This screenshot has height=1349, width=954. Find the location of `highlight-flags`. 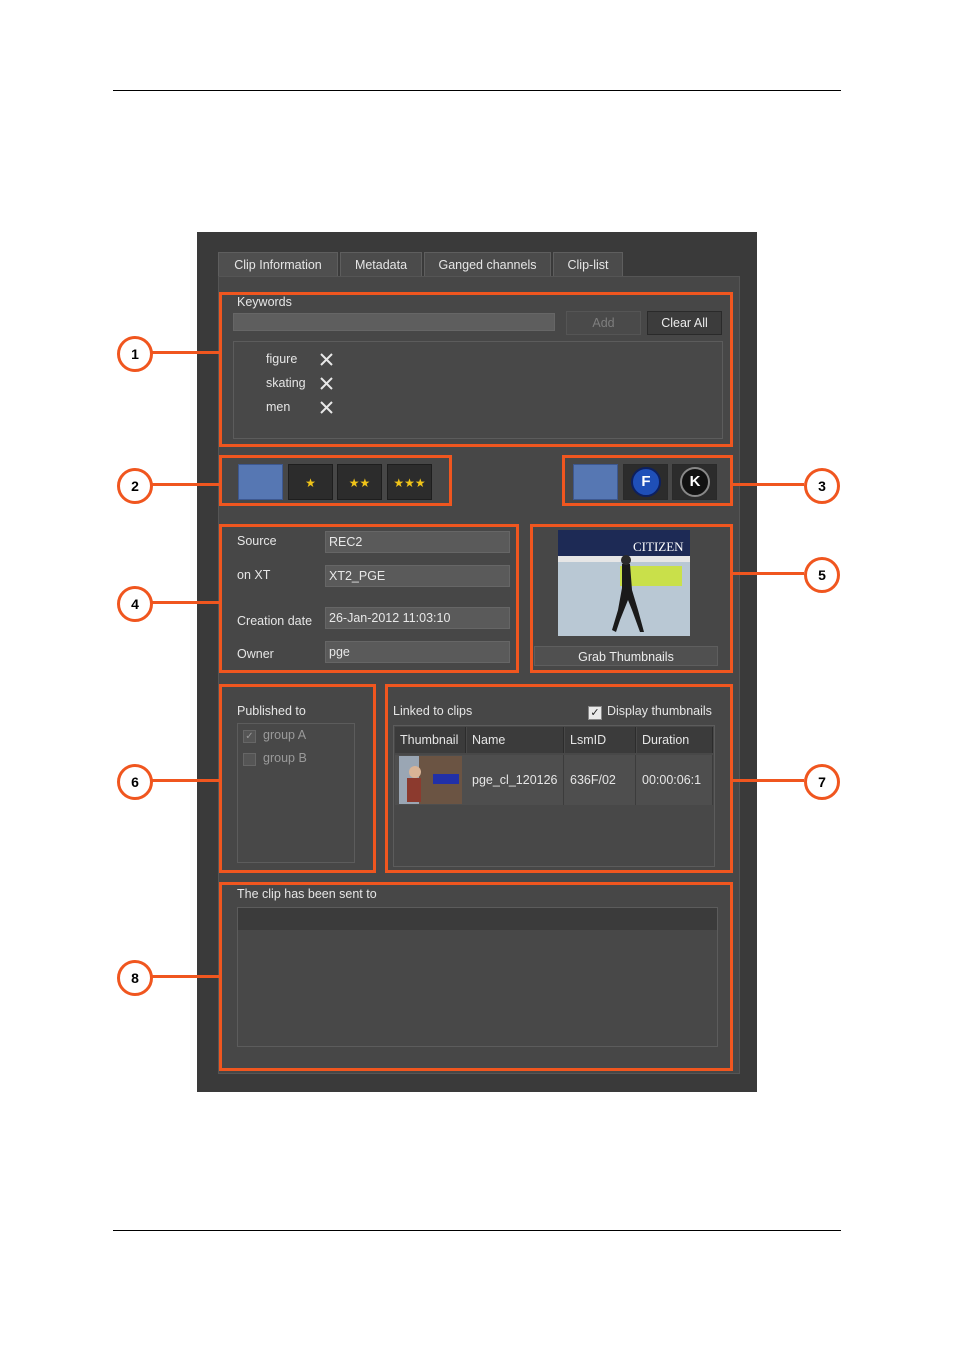

highlight-flags is located at coordinates (647, 480).